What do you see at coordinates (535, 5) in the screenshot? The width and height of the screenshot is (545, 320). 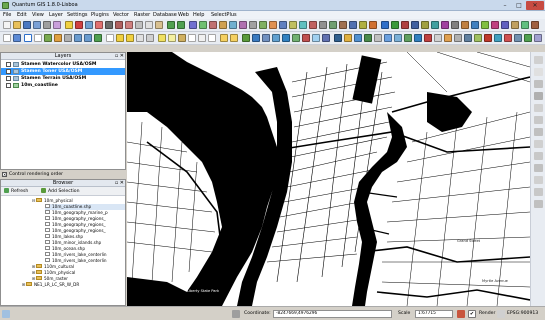 I see `close-button: ✕` at bounding box center [535, 5].